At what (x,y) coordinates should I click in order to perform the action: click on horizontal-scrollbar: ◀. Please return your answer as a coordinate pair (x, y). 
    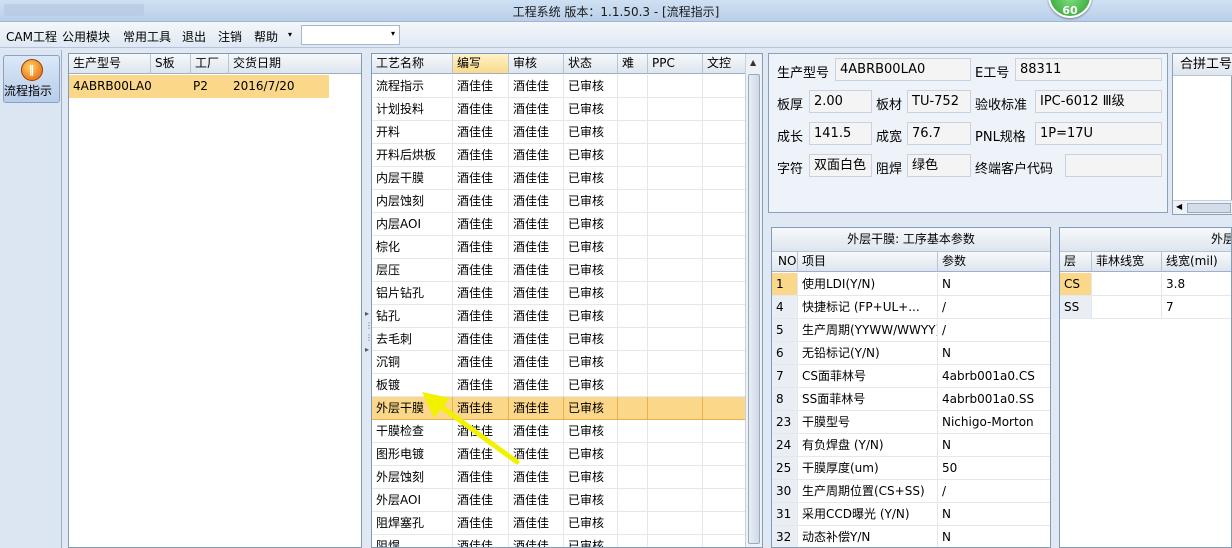
    Looking at the image, I should click on (1202, 207).